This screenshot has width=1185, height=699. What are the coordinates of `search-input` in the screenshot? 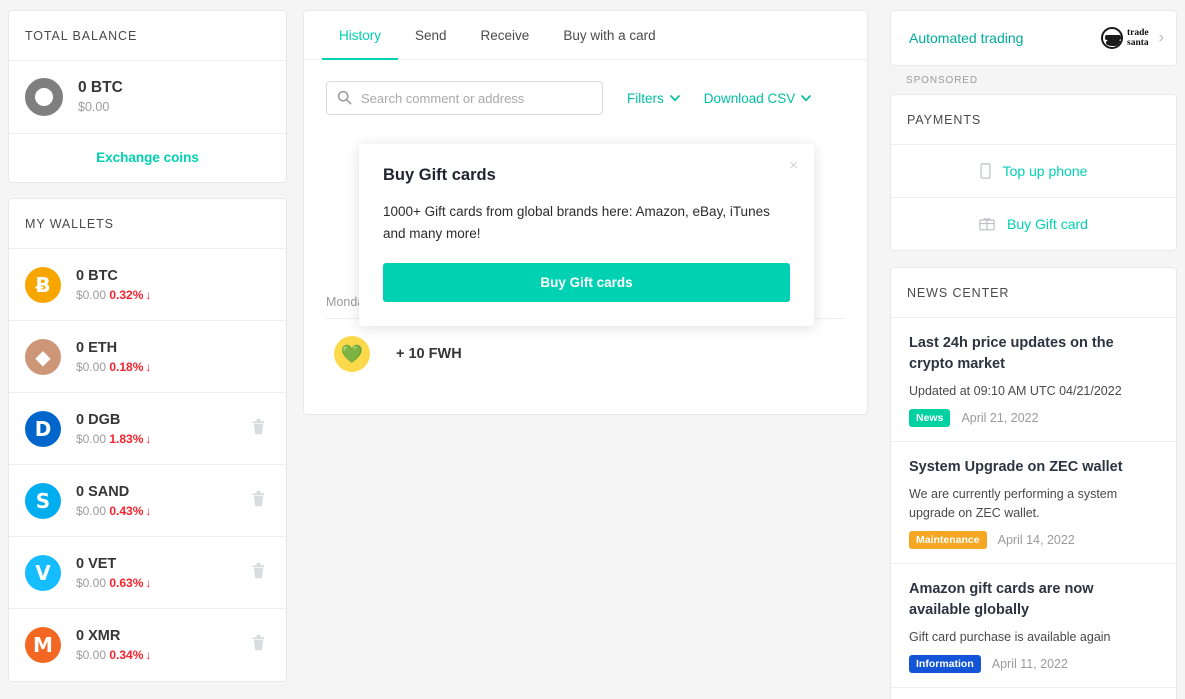 It's located at (464, 98).